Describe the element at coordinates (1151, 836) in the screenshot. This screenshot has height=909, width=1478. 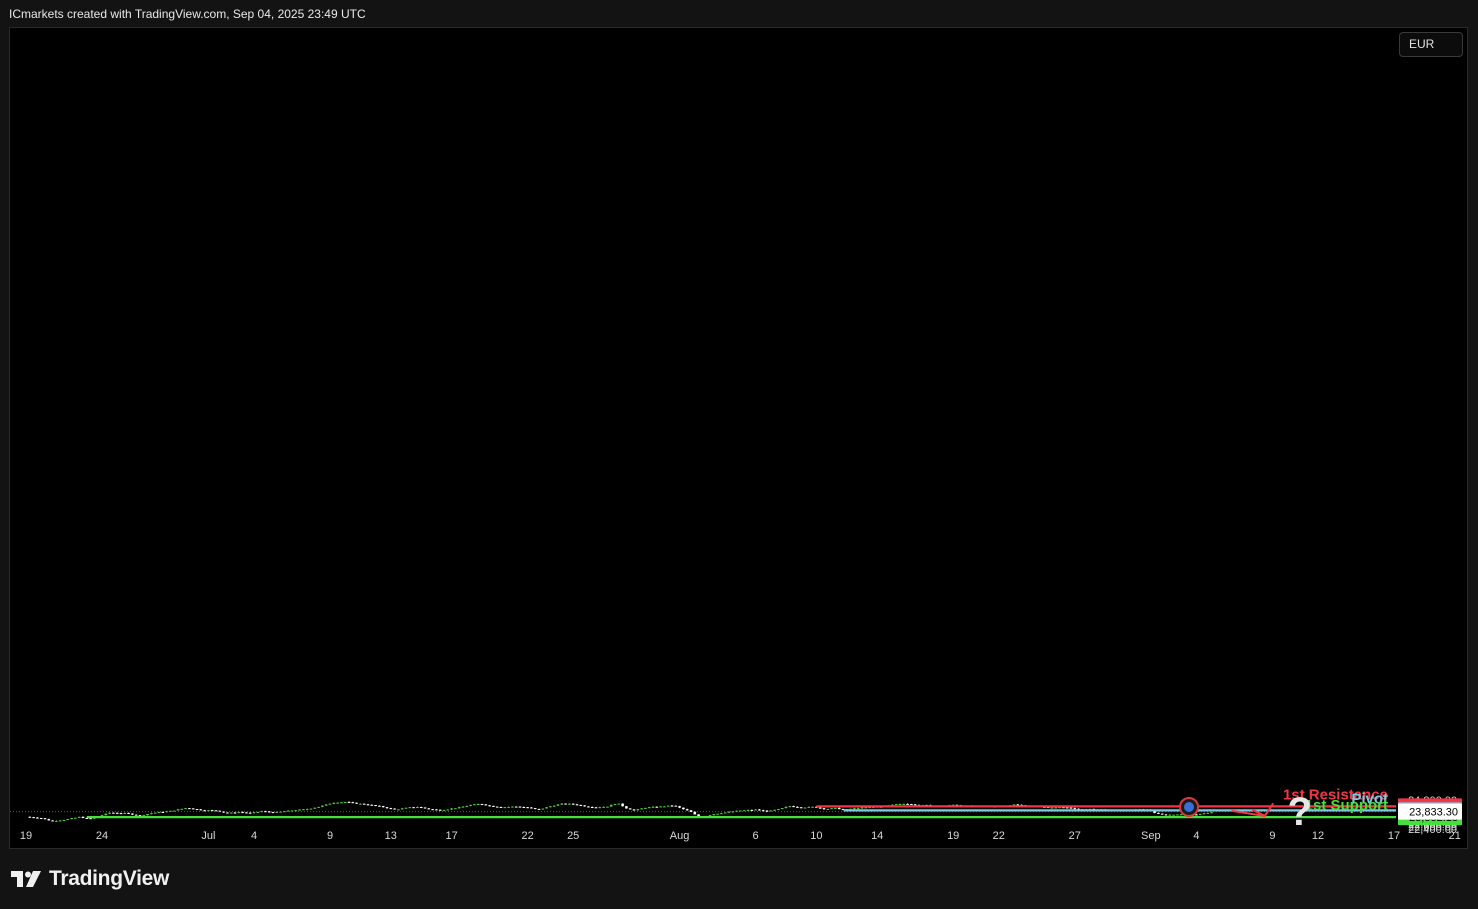
I see `x-axis-tick-label: Sep` at that location.